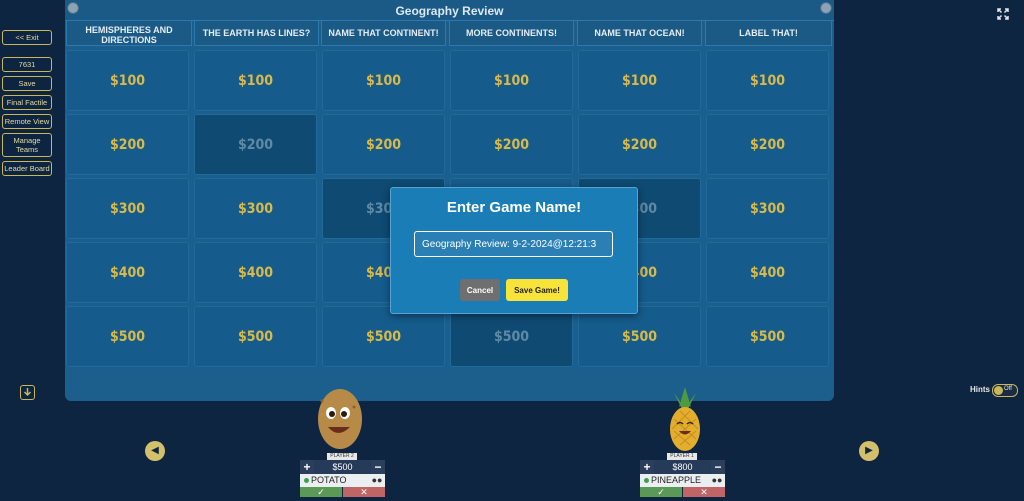 The image size is (1024, 501). Describe the element at coordinates (27, 37) in the screenshot. I see `exit-button: << Exit` at that location.